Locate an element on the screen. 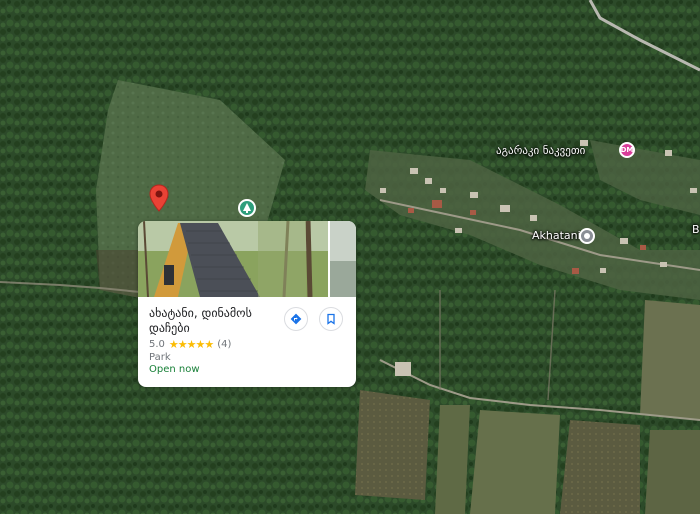 The height and width of the screenshot is (514, 700). place-photos is located at coordinates (247, 259).